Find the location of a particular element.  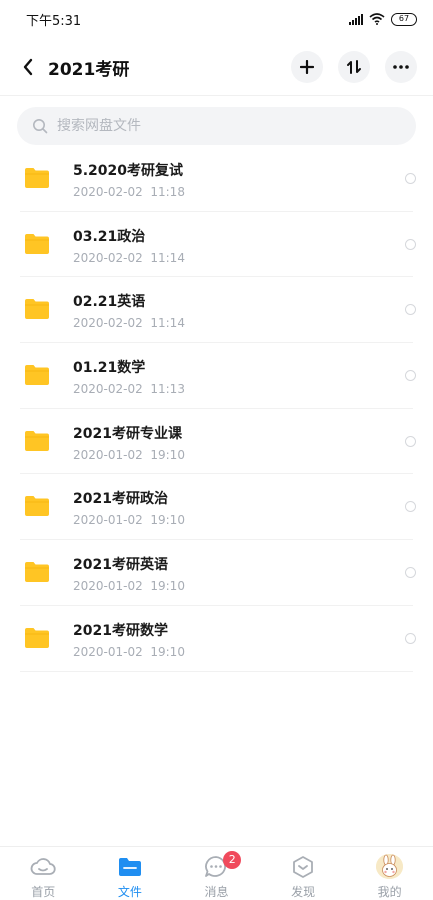

file-row: 2021考研英语 2020-01-02 19:10 is located at coordinates (216, 573).